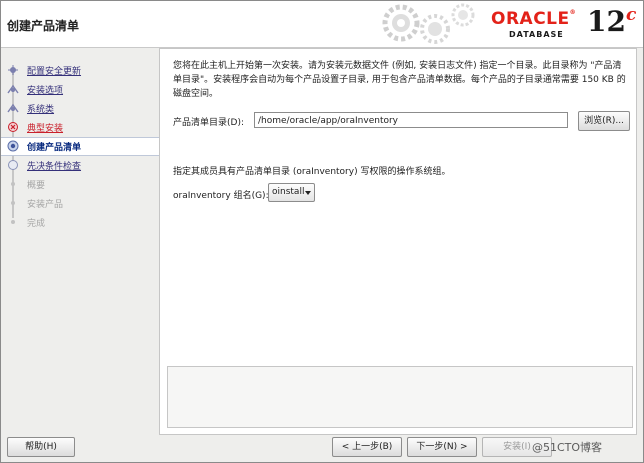 The height and width of the screenshot is (463, 644). I want to click on oracle-logo: ORACLE®, so click(534, 19).